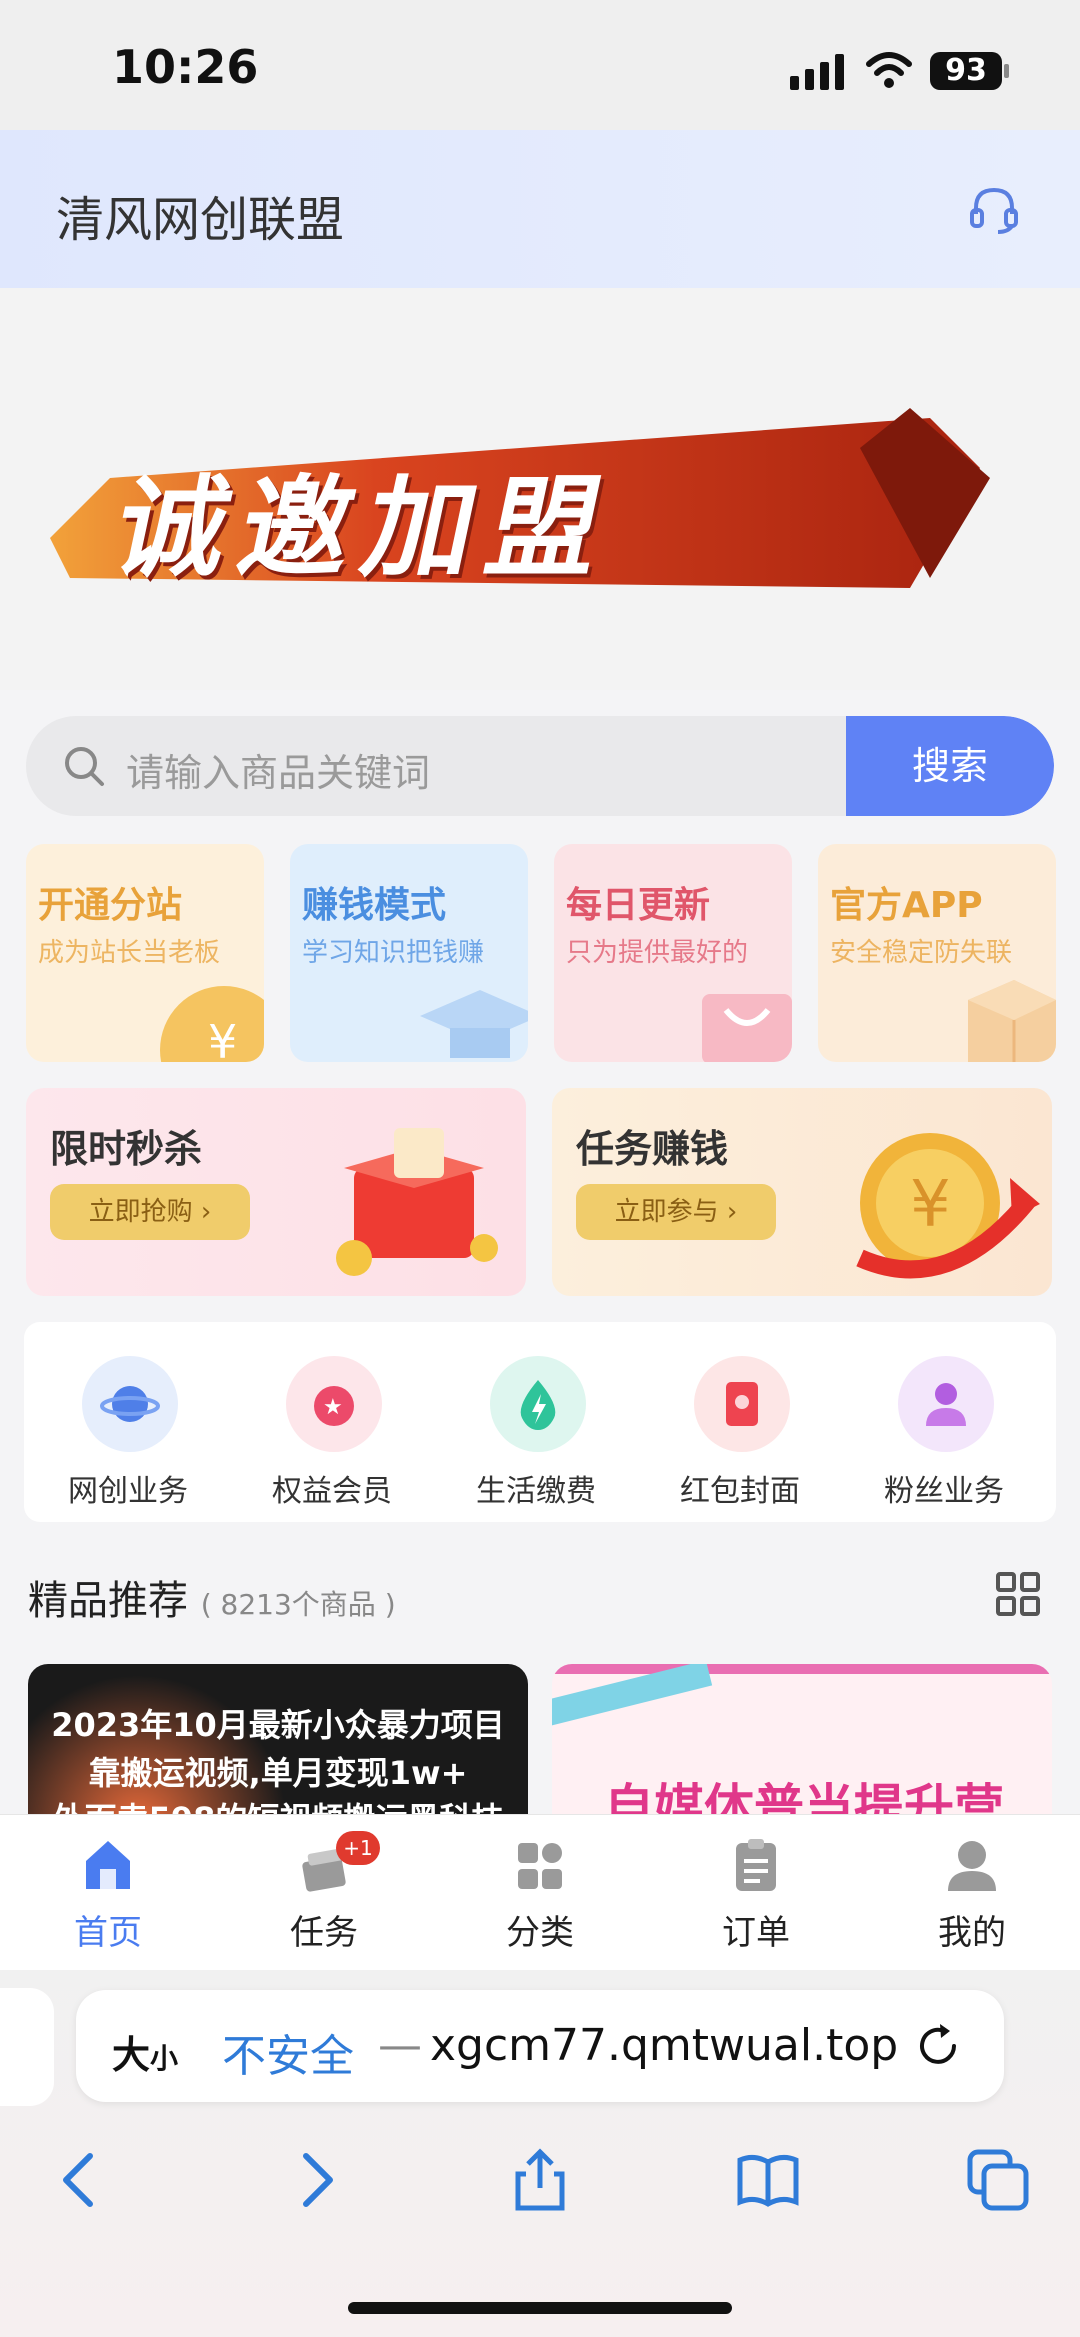  Describe the element at coordinates (664, 2045) in the screenshot. I see `url-text: xgcm77.qmtwual.top` at that location.